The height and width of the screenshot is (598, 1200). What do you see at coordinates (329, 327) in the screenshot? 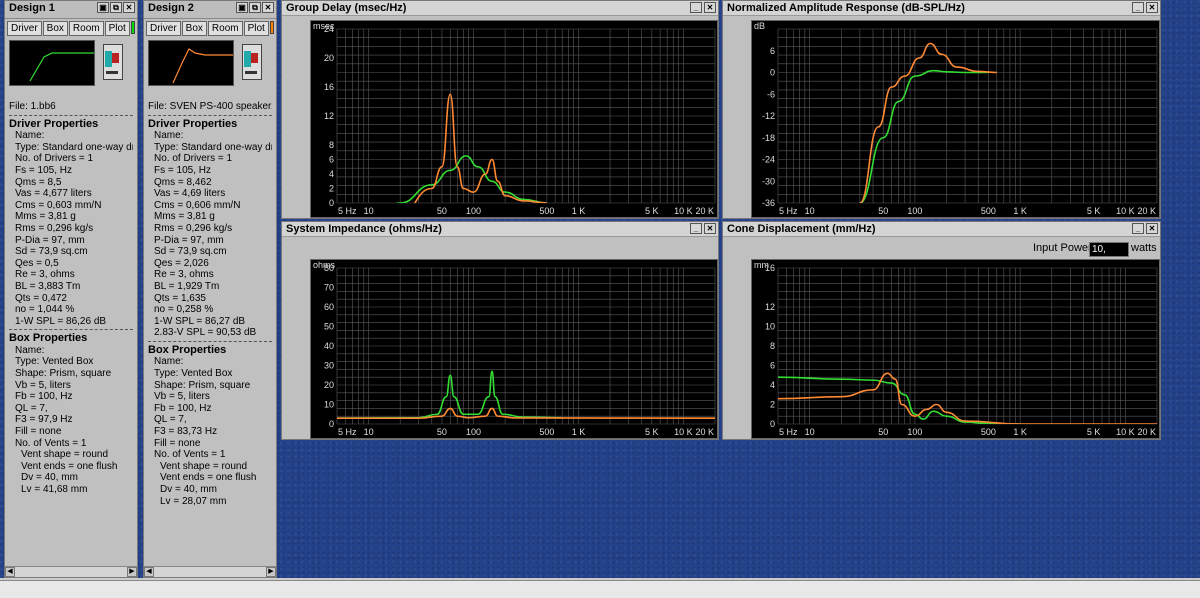
I see `y-tick-label: 50` at bounding box center [329, 327].